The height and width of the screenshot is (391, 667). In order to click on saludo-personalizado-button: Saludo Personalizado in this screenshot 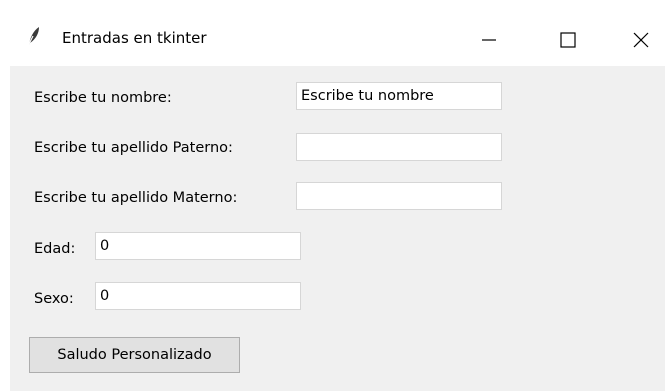, I will do `click(134, 355)`.